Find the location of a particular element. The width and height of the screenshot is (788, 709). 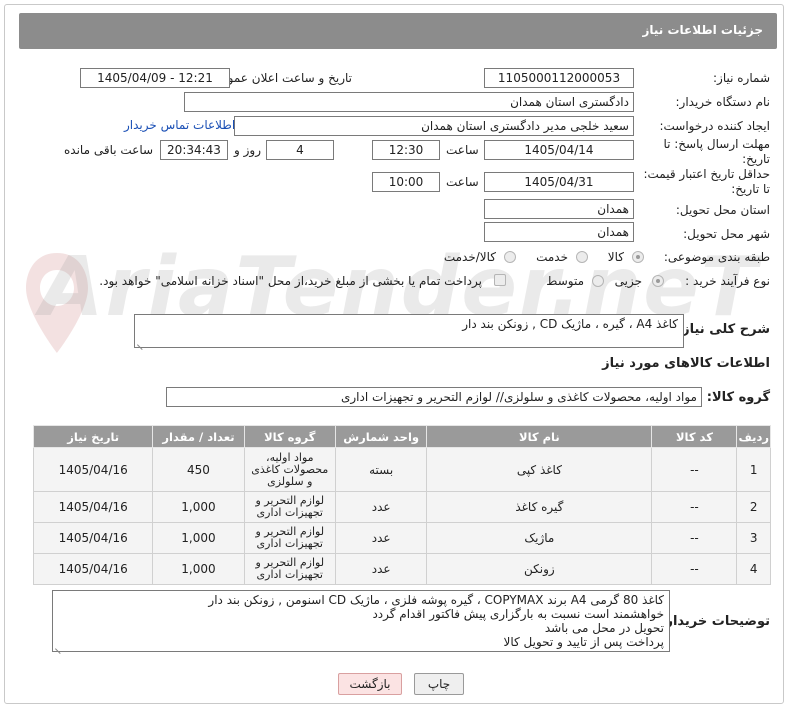

buyer-field: دادگستری استان همدان is located at coordinates (409, 102).